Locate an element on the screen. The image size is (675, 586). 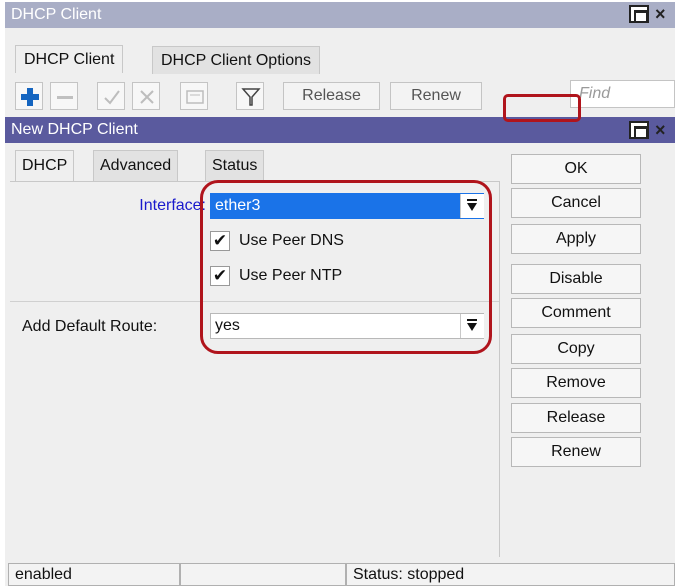
renew-toolbar-button: Renew is located at coordinates (436, 96).